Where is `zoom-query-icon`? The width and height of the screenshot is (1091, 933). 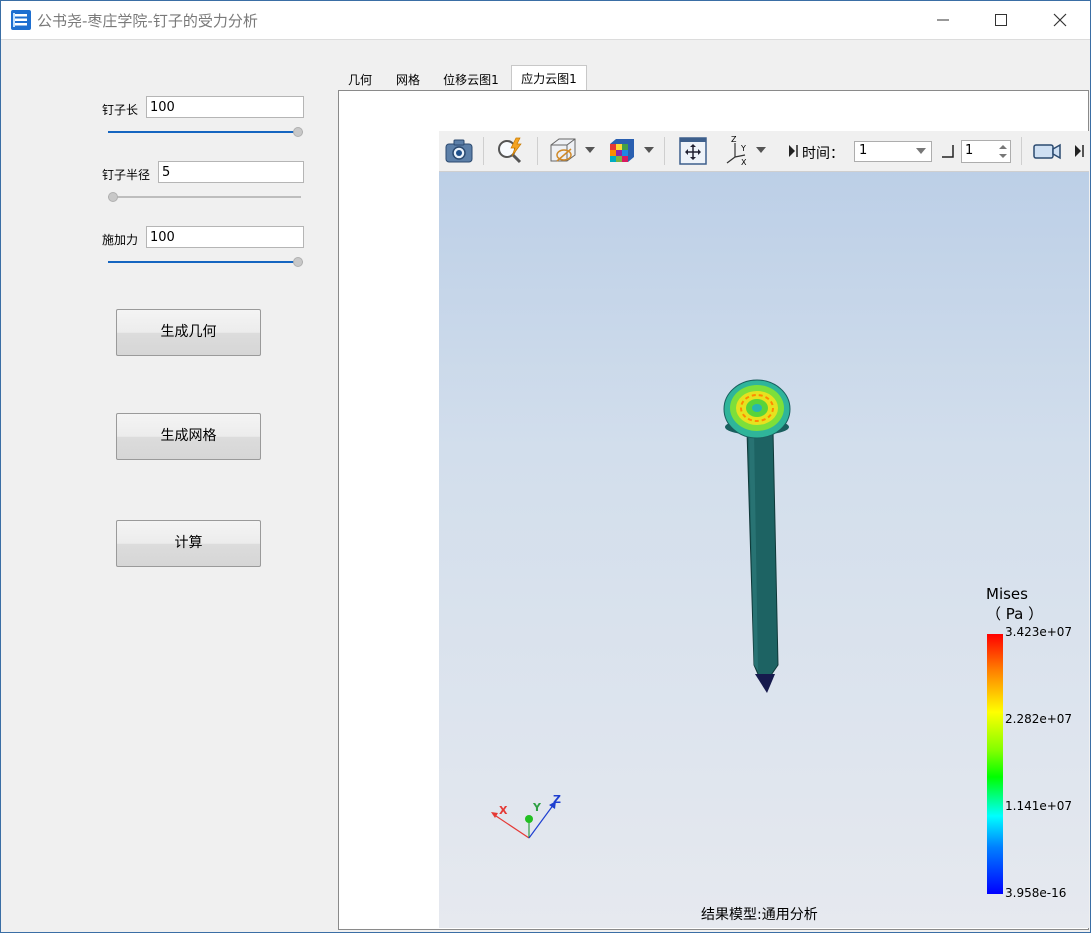 zoom-query-icon is located at coordinates (510, 151).